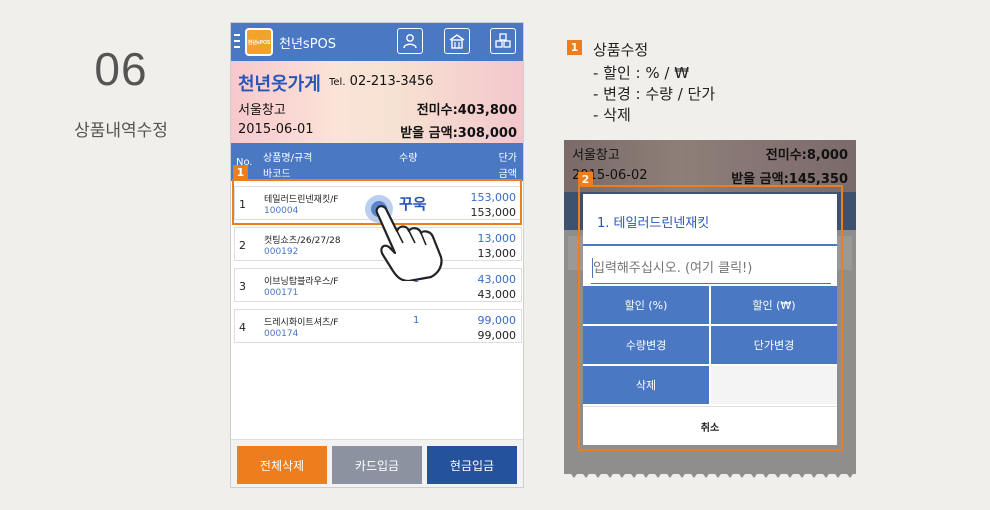 Image resolution: width=990 pixels, height=510 pixels. Describe the element at coordinates (641, 73) in the screenshot. I see `note-line-discount: - 할인 : % / ₩` at that location.